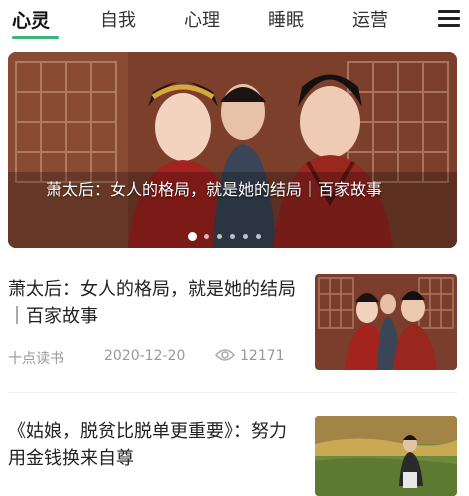 The width and height of the screenshot is (469, 496). What do you see at coordinates (286, 19) in the screenshot?
I see `tab-shuimian: 睡眠` at bounding box center [286, 19].